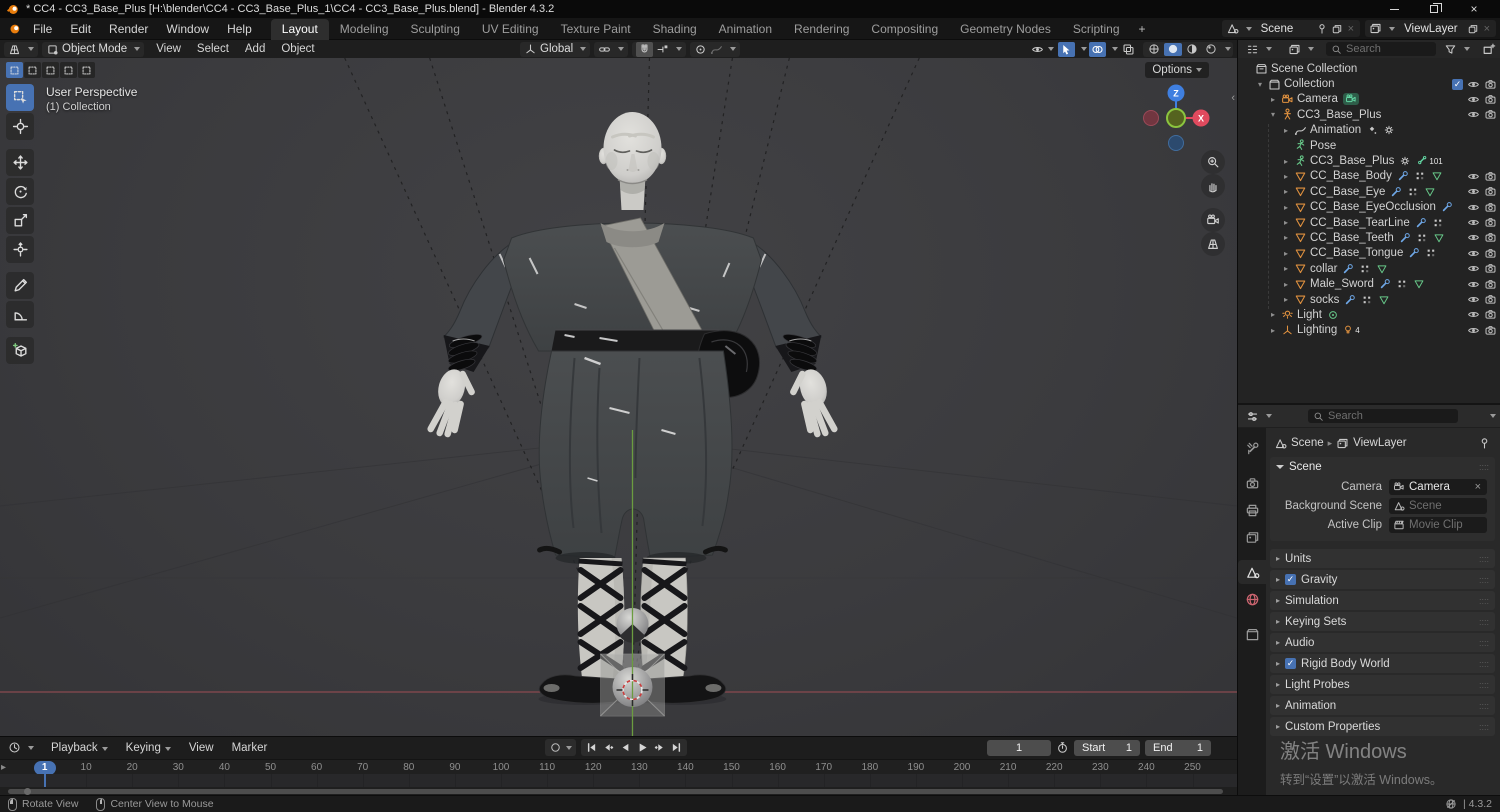 This screenshot has width=1500, height=812. I want to click on viewport-menu-object: Object, so click(297, 49).